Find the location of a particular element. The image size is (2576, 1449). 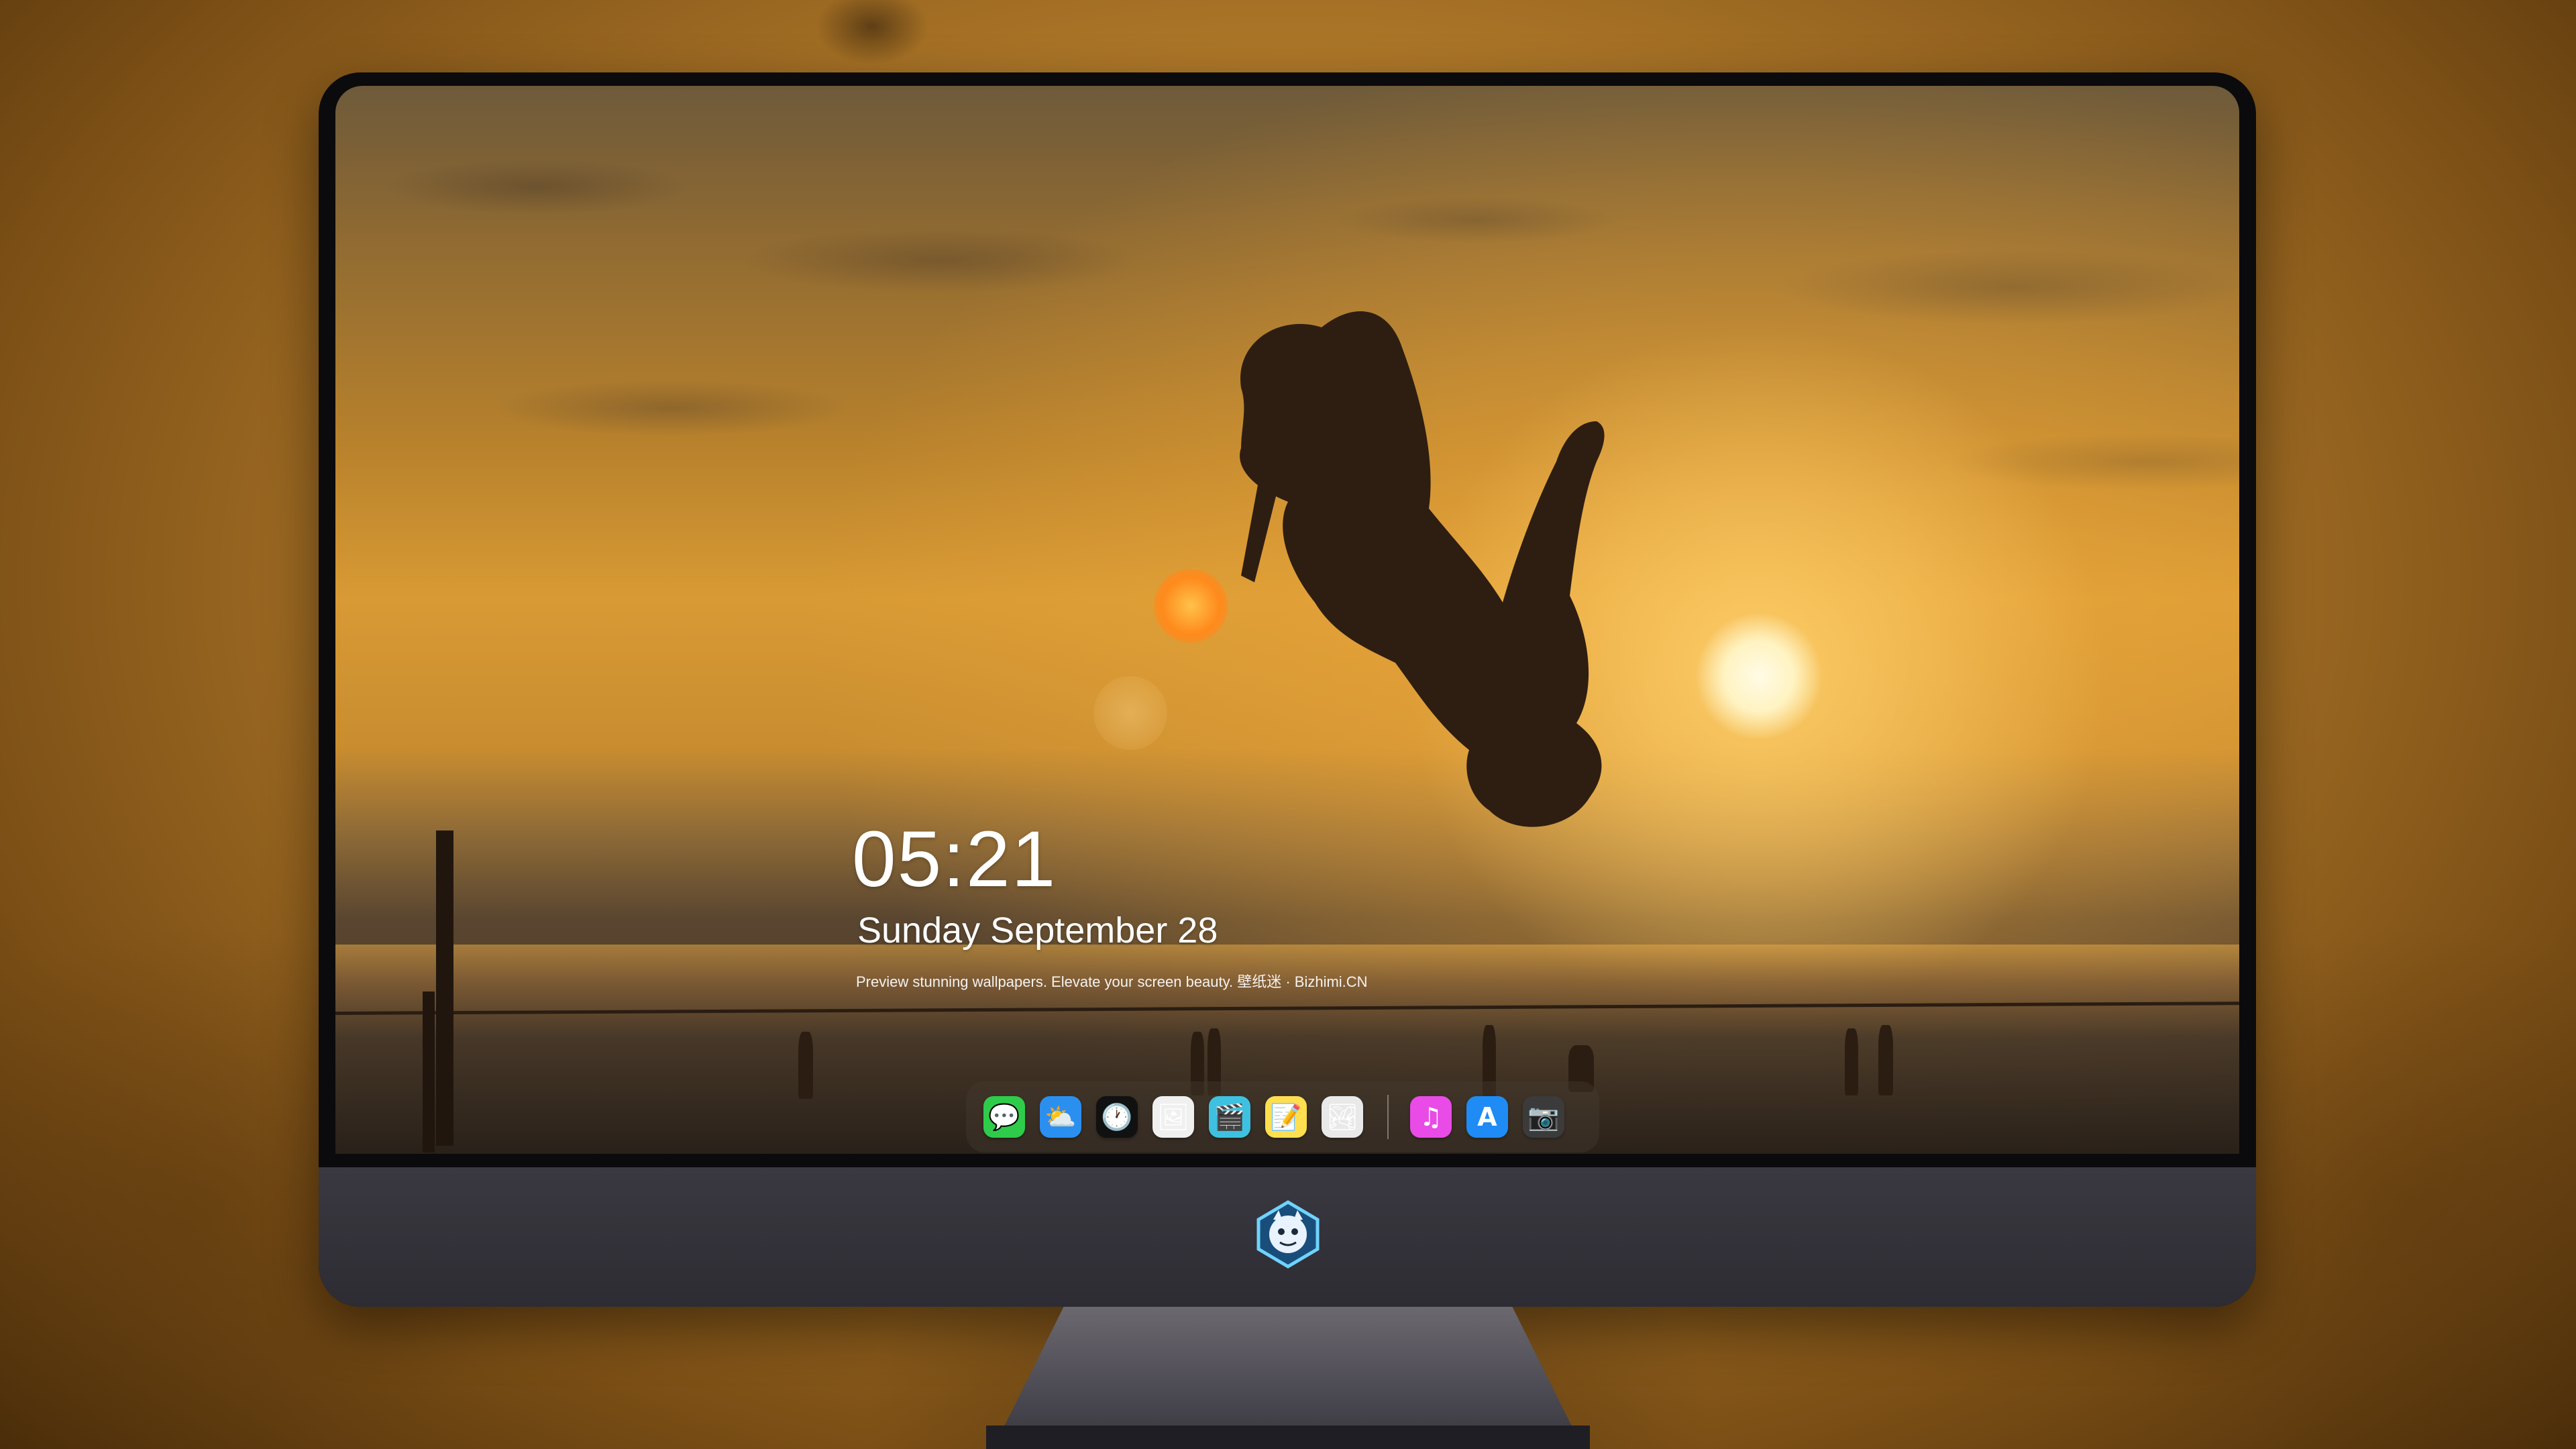

monitor-stand-base is located at coordinates (1288, 1437).